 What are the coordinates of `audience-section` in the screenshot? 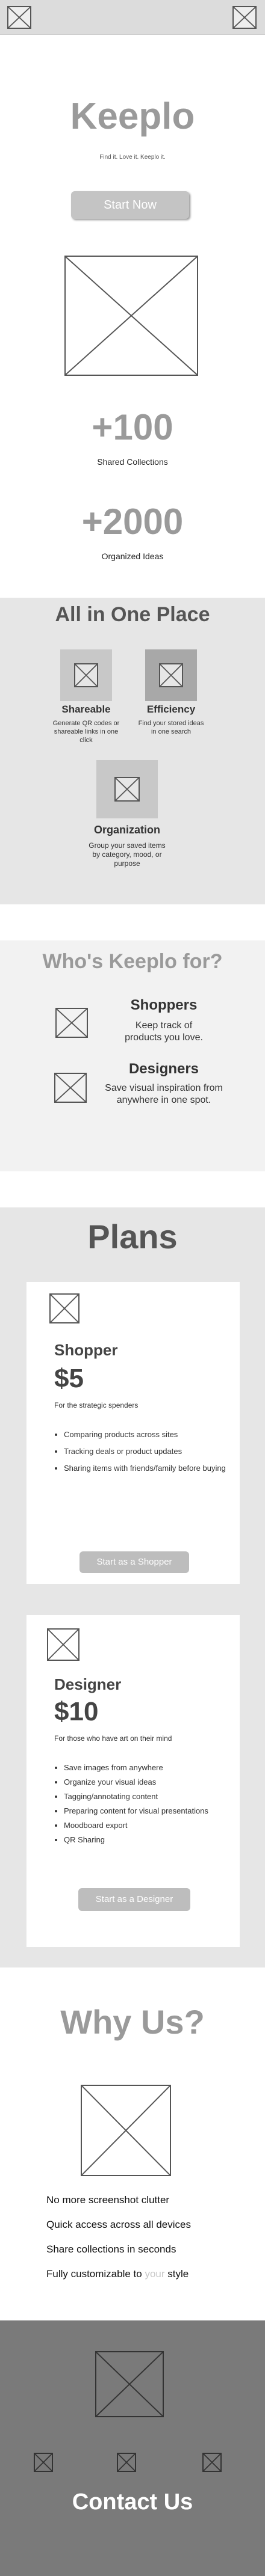 It's located at (132, 1055).